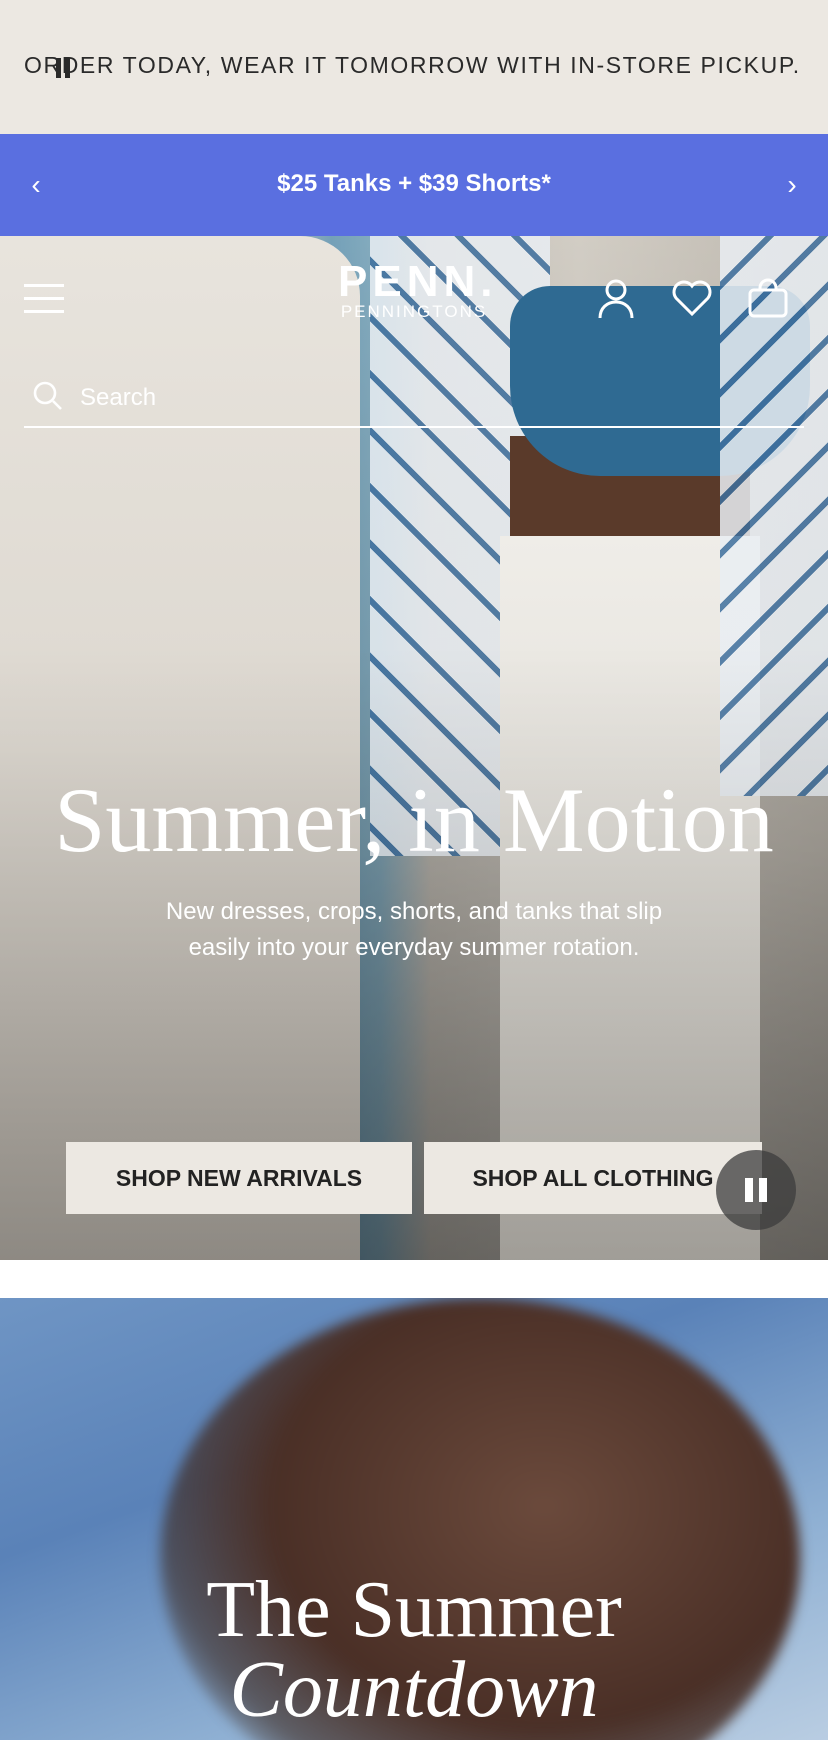  Describe the element at coordinates (692, 298) in the screenshot. I see `heart-icon` at that location.